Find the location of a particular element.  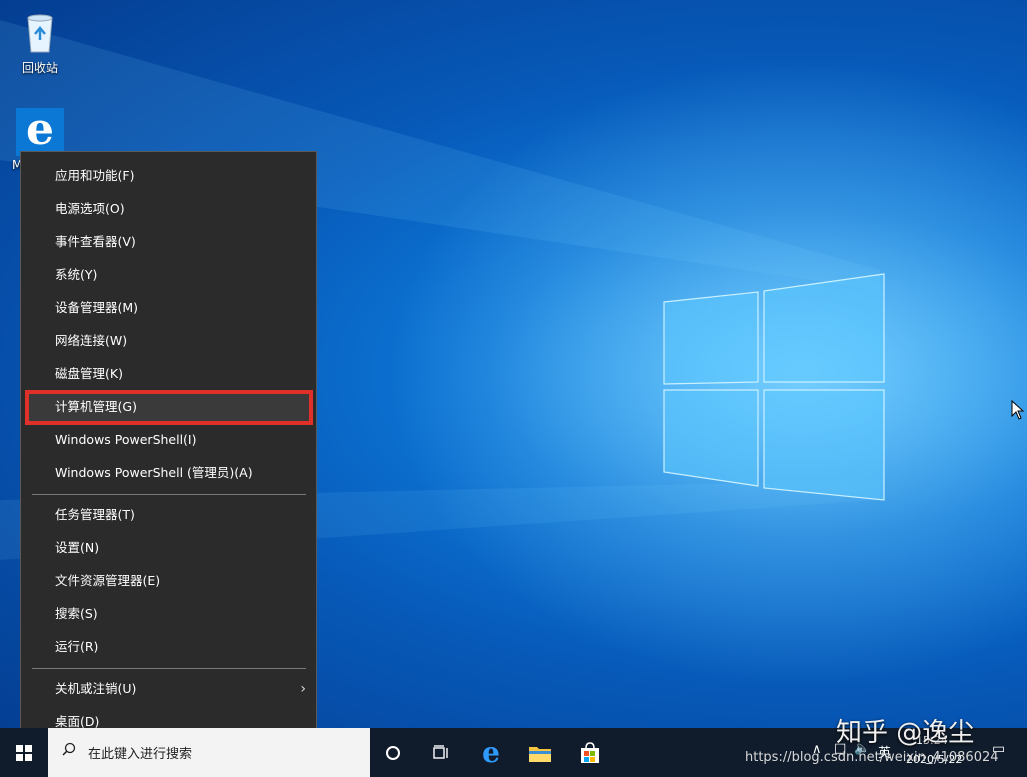

menu-item-shutdown-signout: 关机或注销(U) › is located at coordinates (168, 689).